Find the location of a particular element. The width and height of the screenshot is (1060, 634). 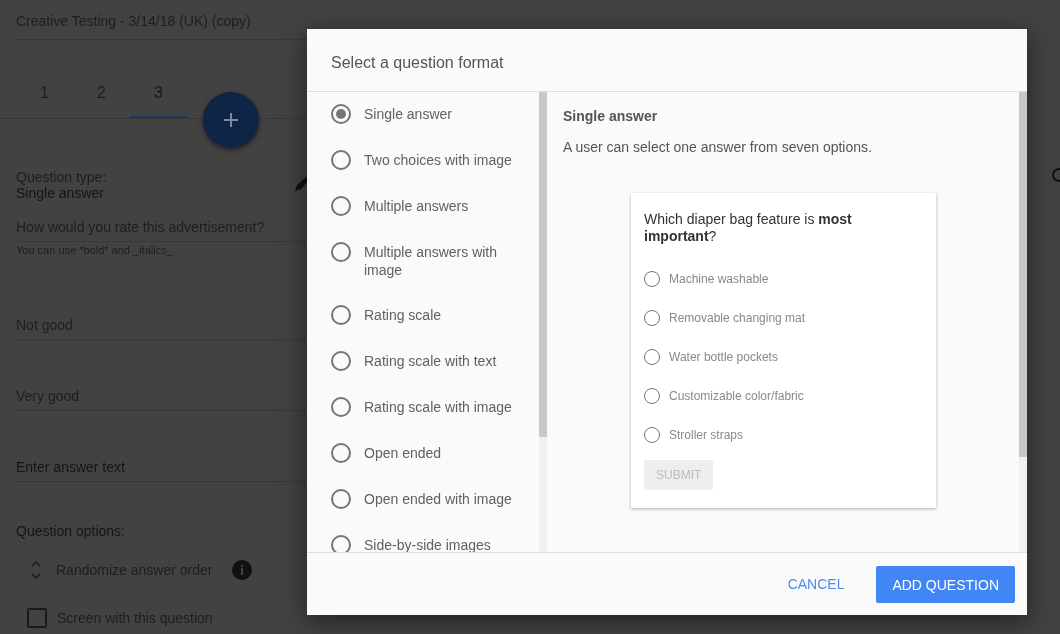

option-label: Removable changing mat is located at coordinates (737, 317).